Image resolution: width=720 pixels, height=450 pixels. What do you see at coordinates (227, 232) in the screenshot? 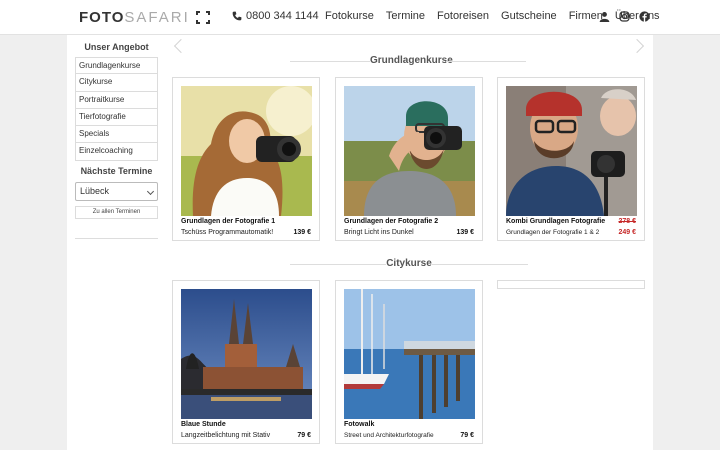
I see `course-subtitle: Tschüss Programmautomatik!` at bounding box center [227, 232].